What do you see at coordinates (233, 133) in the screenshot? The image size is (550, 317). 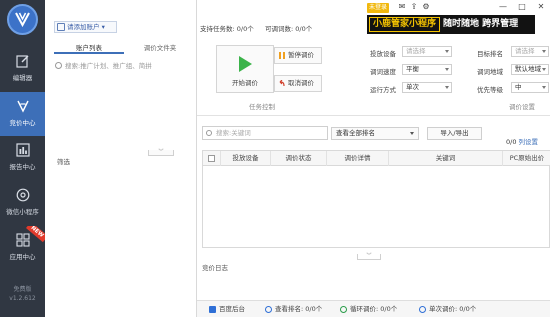 I see `keyword-search-placeholder: 搜索:关键词` at bounding box center [233, 133].